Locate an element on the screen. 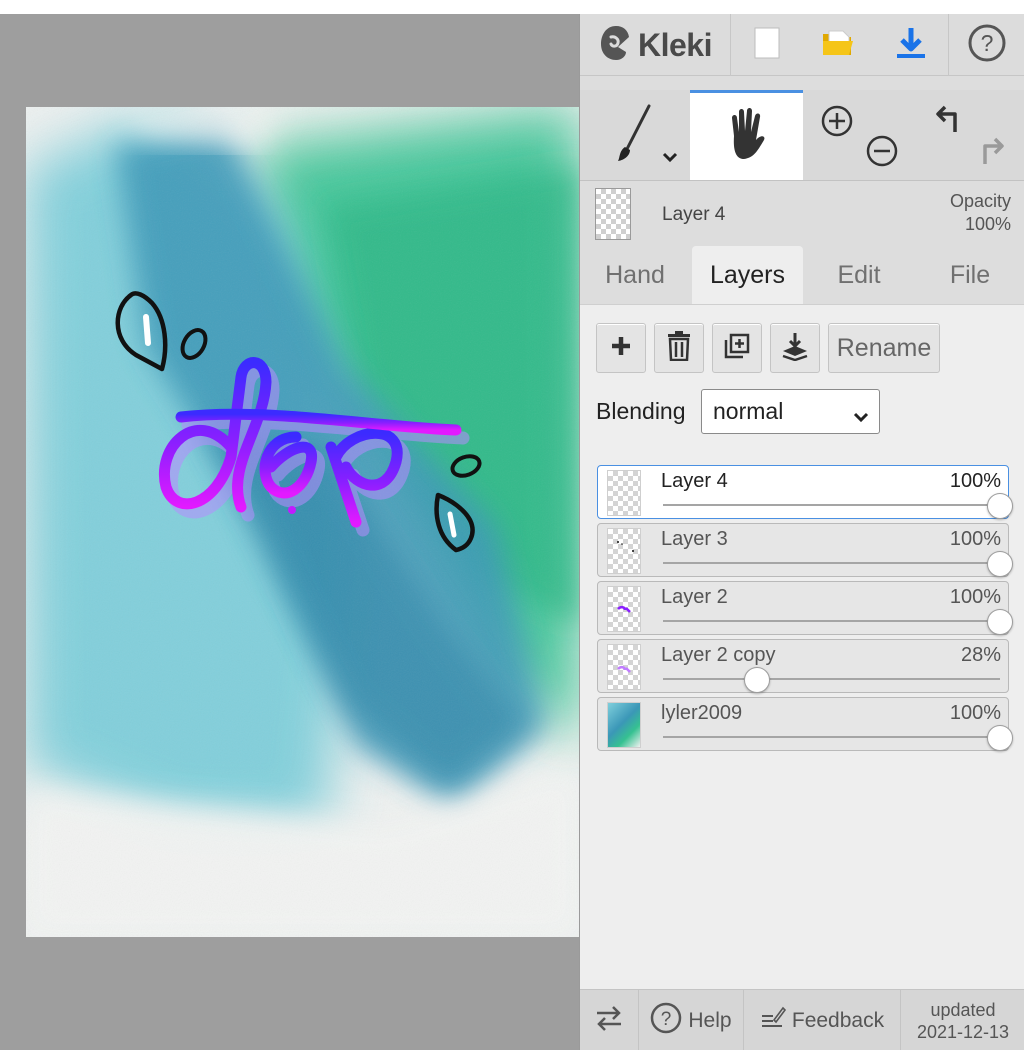  delete-layer-button is located at coordinates (679, 348).